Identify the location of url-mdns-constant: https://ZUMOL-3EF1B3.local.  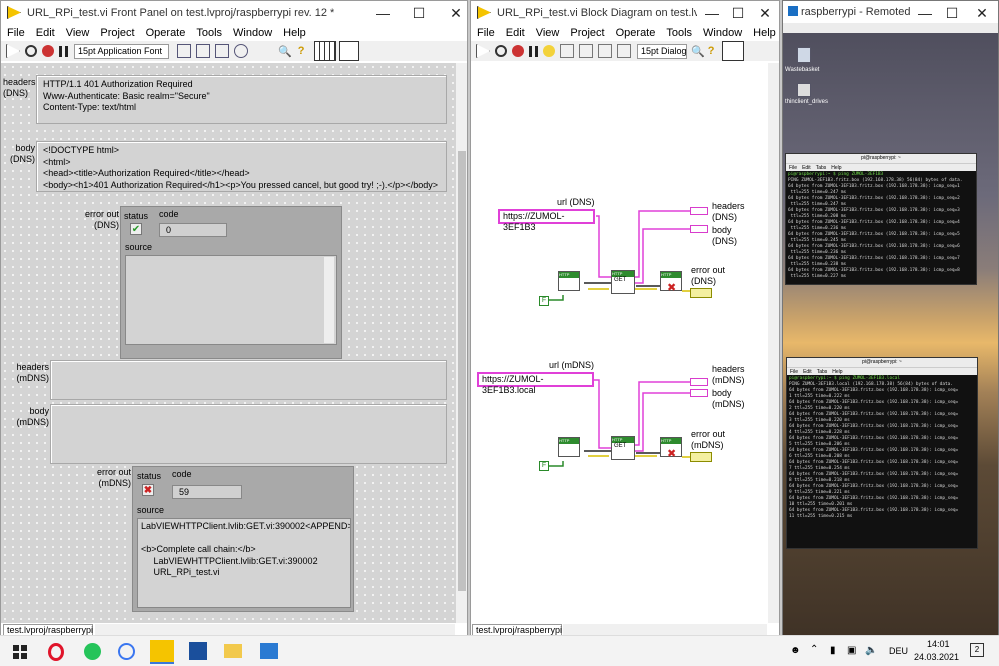
(535, 383).